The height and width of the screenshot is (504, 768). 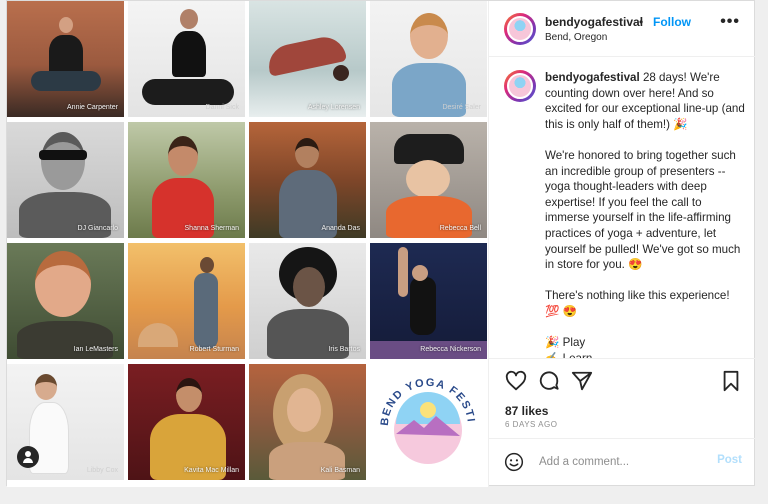 What do you see at coordinates (592, 77) in the screenshot?
I see `caption-username: bendyogafestival` at bounding box center [592, 77].